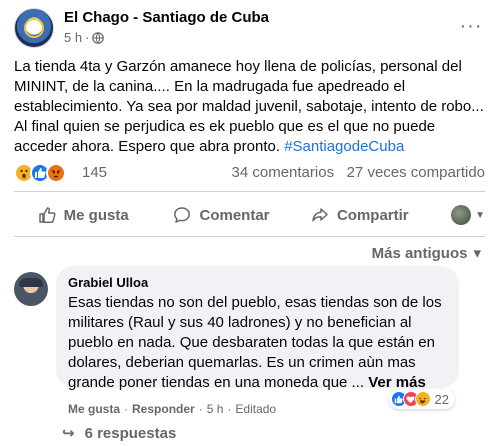  I want to click on shares-count: 27 veces compartido, so click(416, 172).